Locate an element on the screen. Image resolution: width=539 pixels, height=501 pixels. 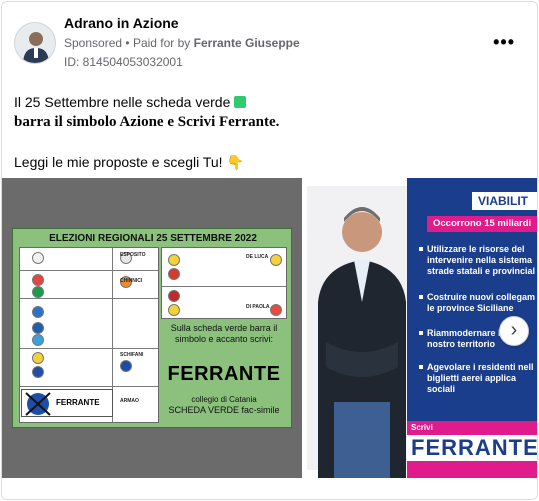
azione-logo-crossed-icon is located at coordinates (38, 404).